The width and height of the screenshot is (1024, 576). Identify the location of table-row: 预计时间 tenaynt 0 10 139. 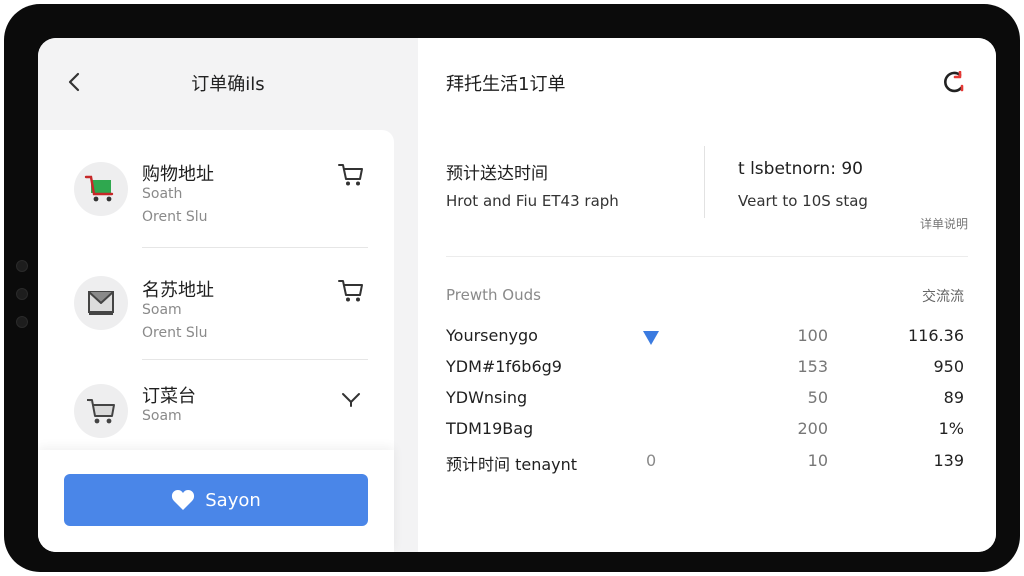
(707, 464).